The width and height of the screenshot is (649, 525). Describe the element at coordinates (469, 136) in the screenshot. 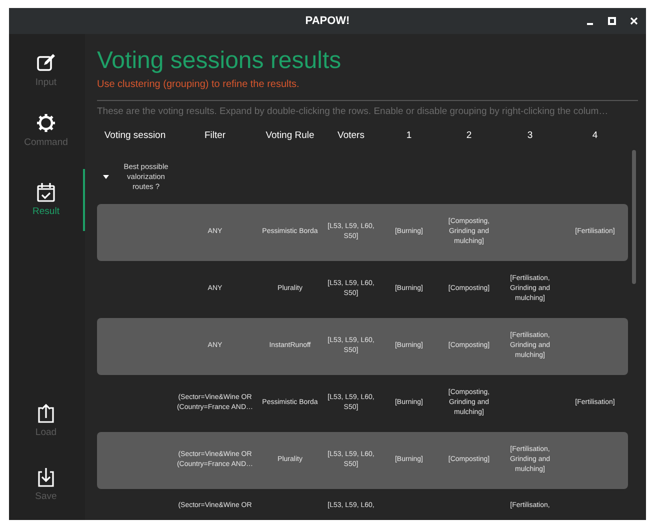

I see `column-header: 2` at that location.